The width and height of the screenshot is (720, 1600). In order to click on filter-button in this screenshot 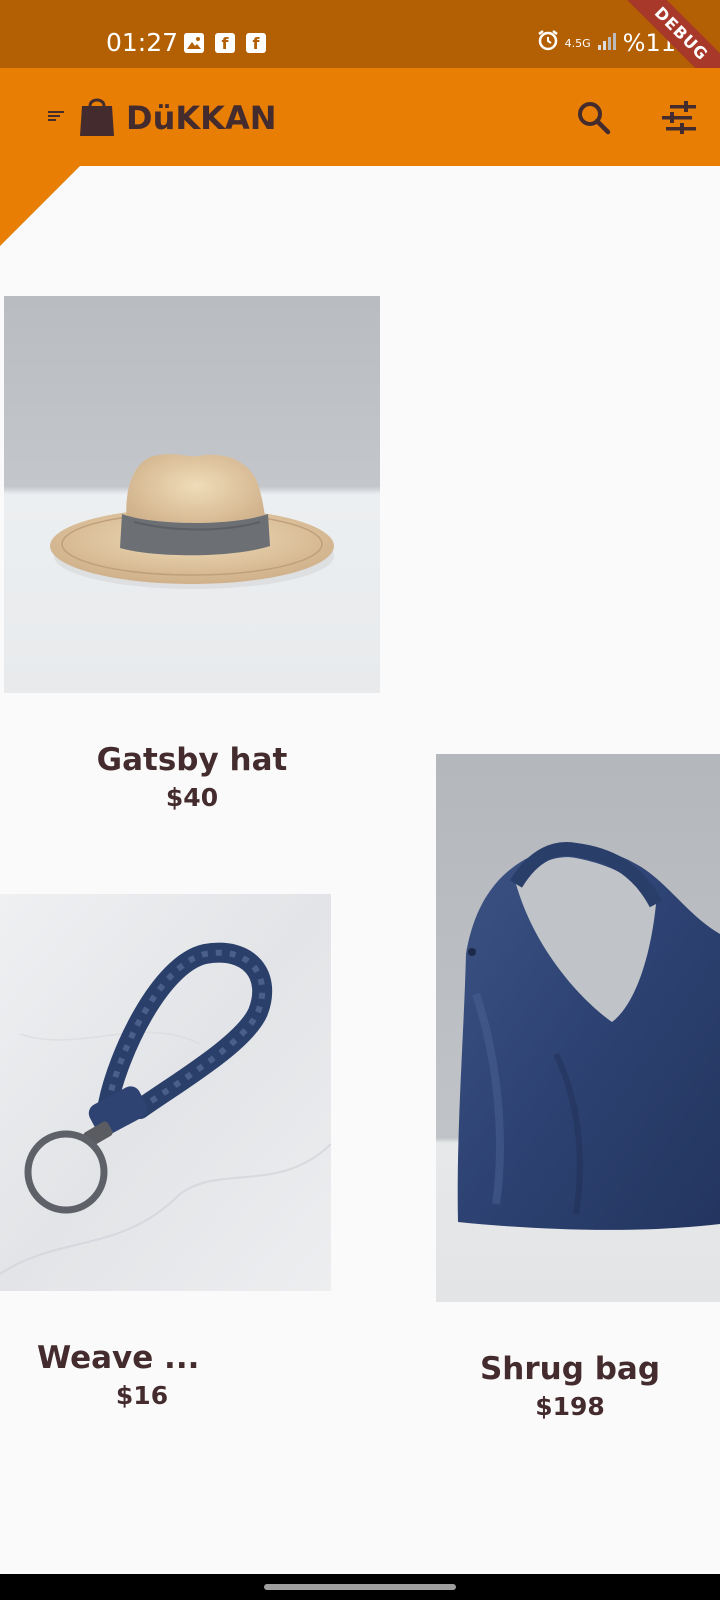, I will do `click(679, 118)`.